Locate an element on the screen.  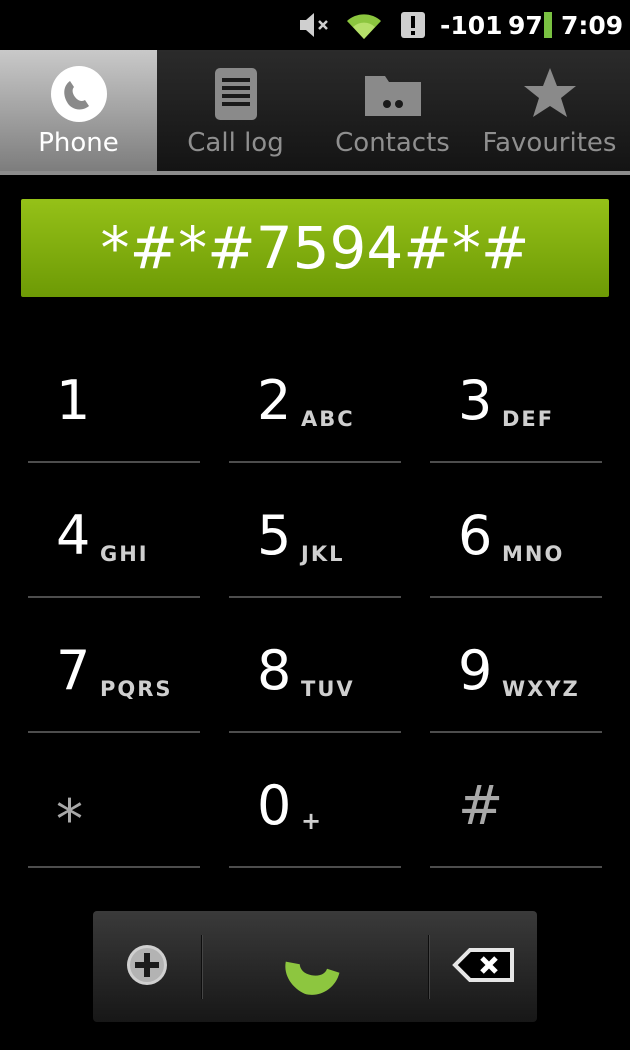
dial-number-field: *#*#7594#*# is located at coordinates (315, 248).